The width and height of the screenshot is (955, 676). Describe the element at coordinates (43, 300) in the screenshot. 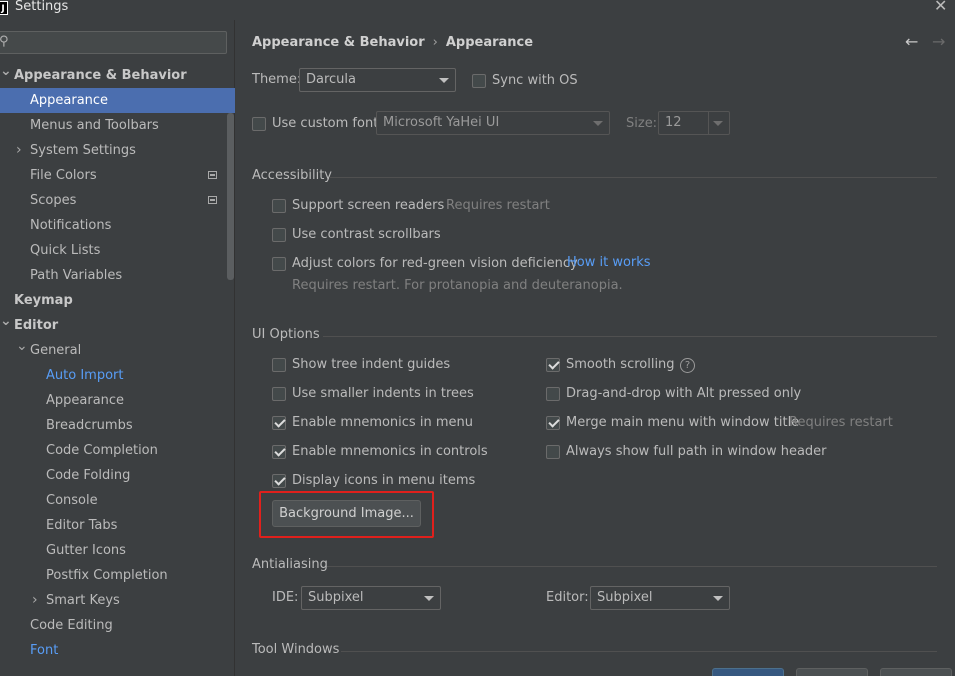

I see `sidebar-item-label: Keymap` at that location.